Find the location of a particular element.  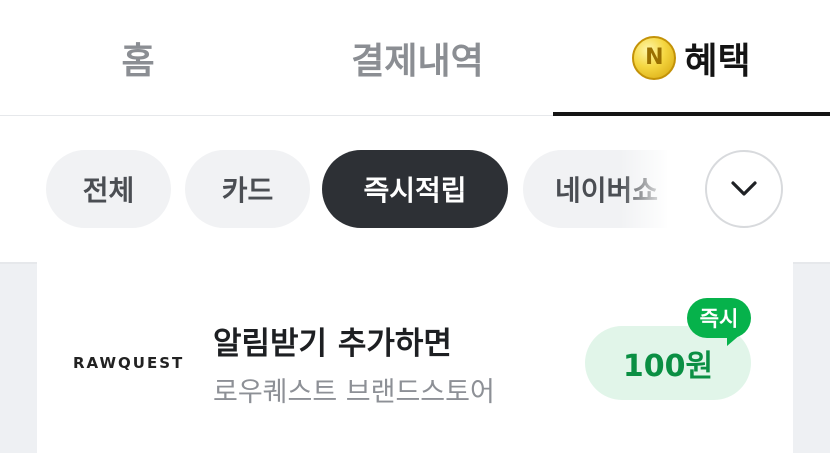

filter-chip-all-label: 전체 is located at coordinates (108, 190).